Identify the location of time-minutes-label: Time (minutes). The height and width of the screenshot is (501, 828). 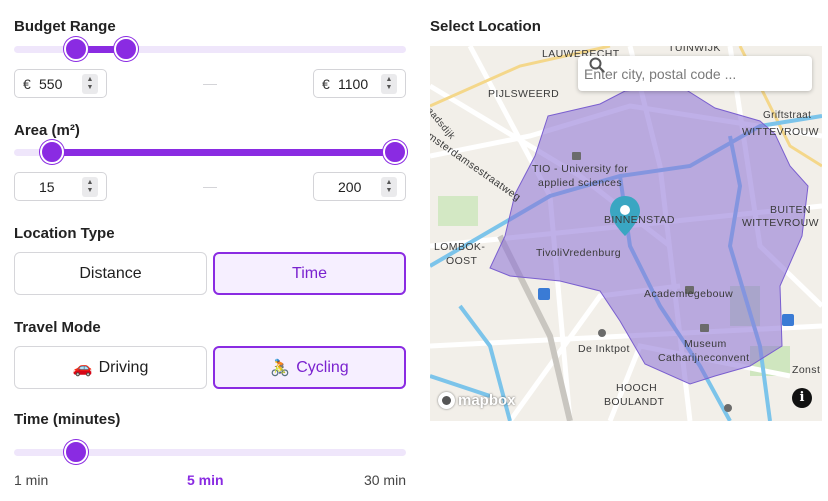
(67, 419).